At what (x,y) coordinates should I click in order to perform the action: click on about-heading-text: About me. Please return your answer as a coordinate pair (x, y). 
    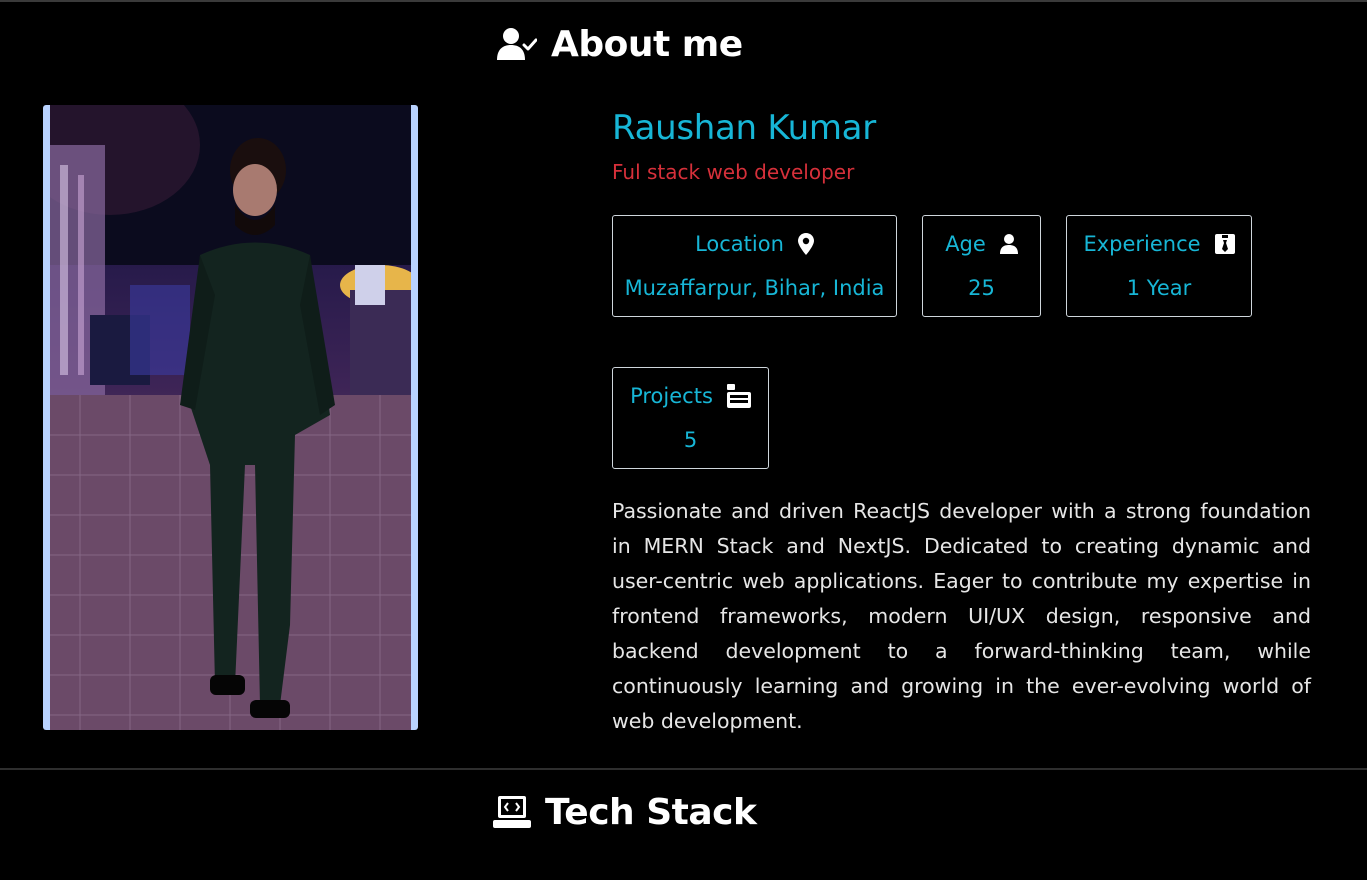
    Looking at the image, I should click on (647, 44).